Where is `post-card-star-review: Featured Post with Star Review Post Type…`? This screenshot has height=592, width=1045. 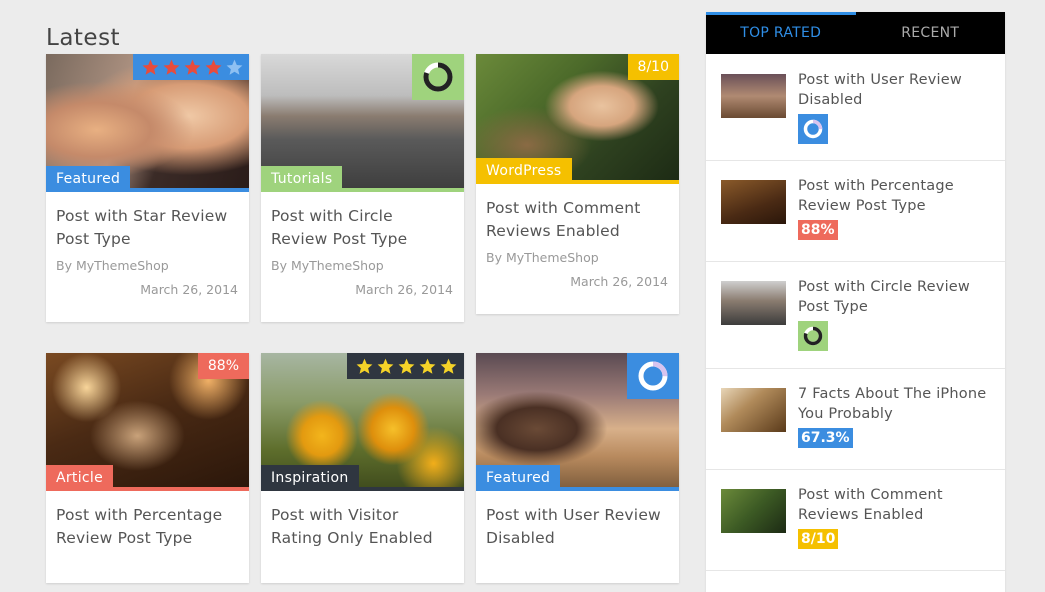 post-card-star-review: Featured Post with Star Review Post Type… is located at coordinates (147, 188).